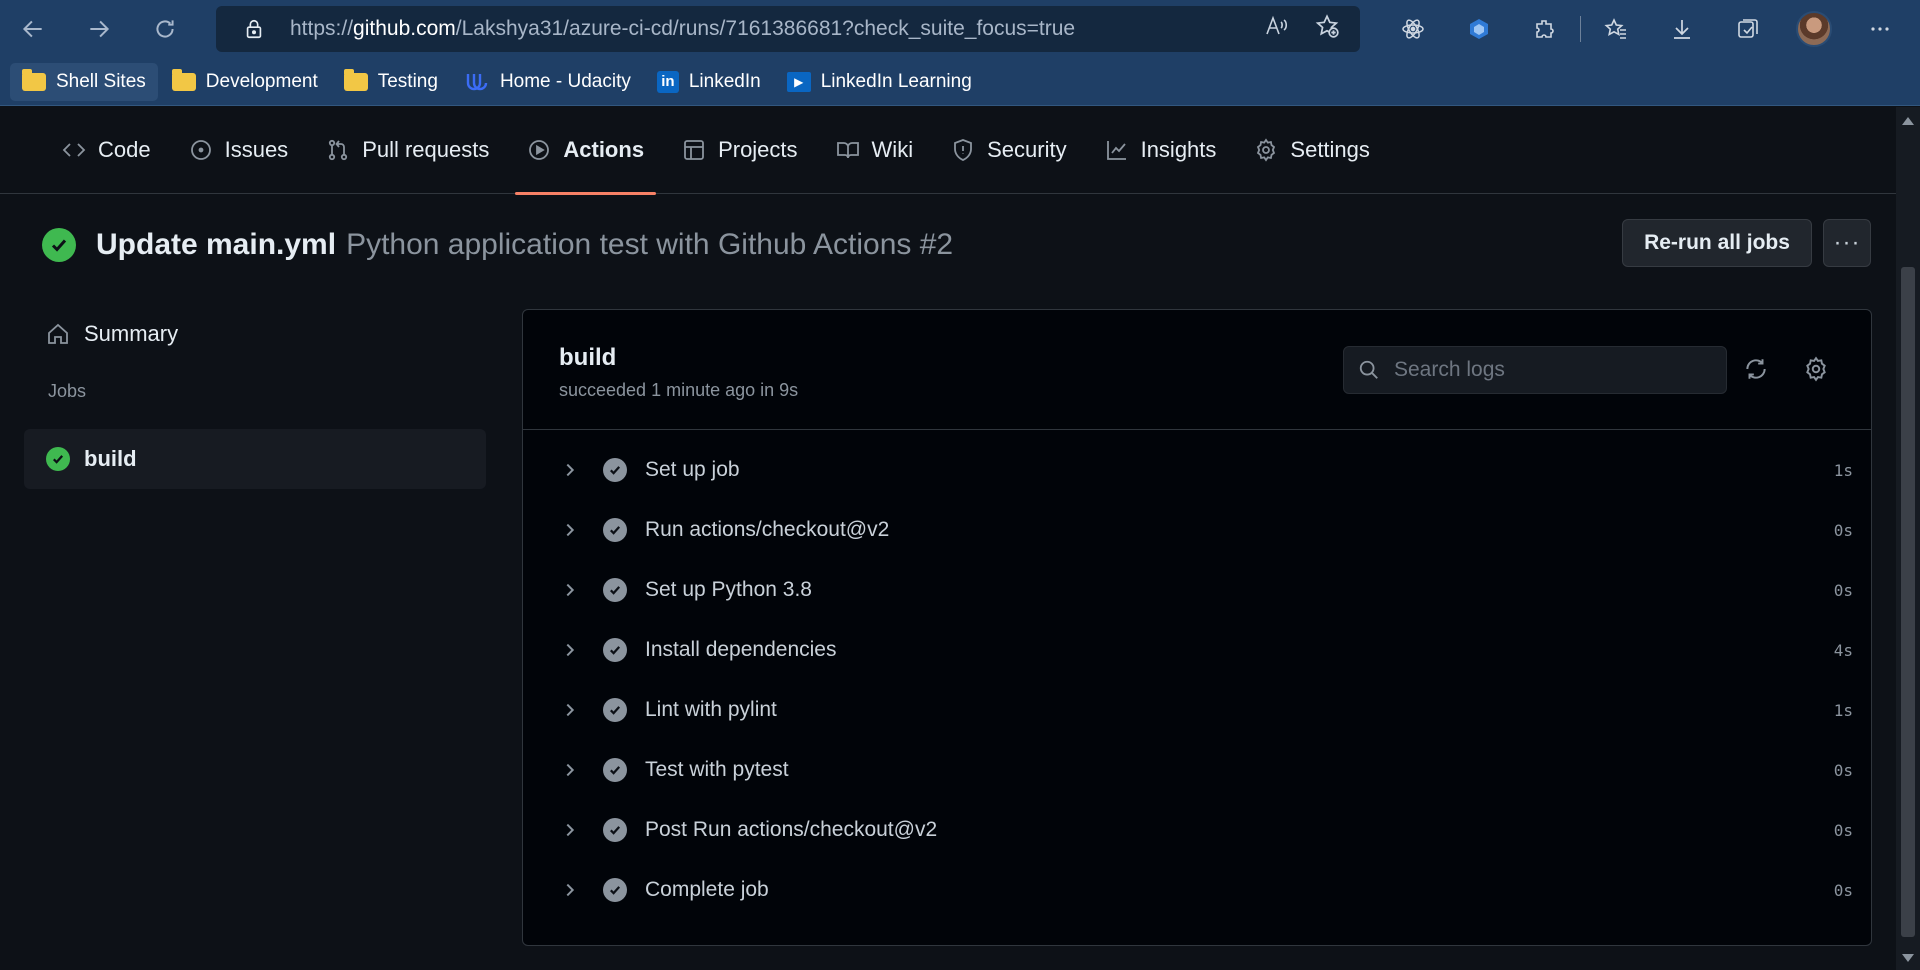 The width and height of the screenshot is (1920, 970). Describe the element at coordinates (963, 150) in the screenshot. I see `shield-icon` at that location.